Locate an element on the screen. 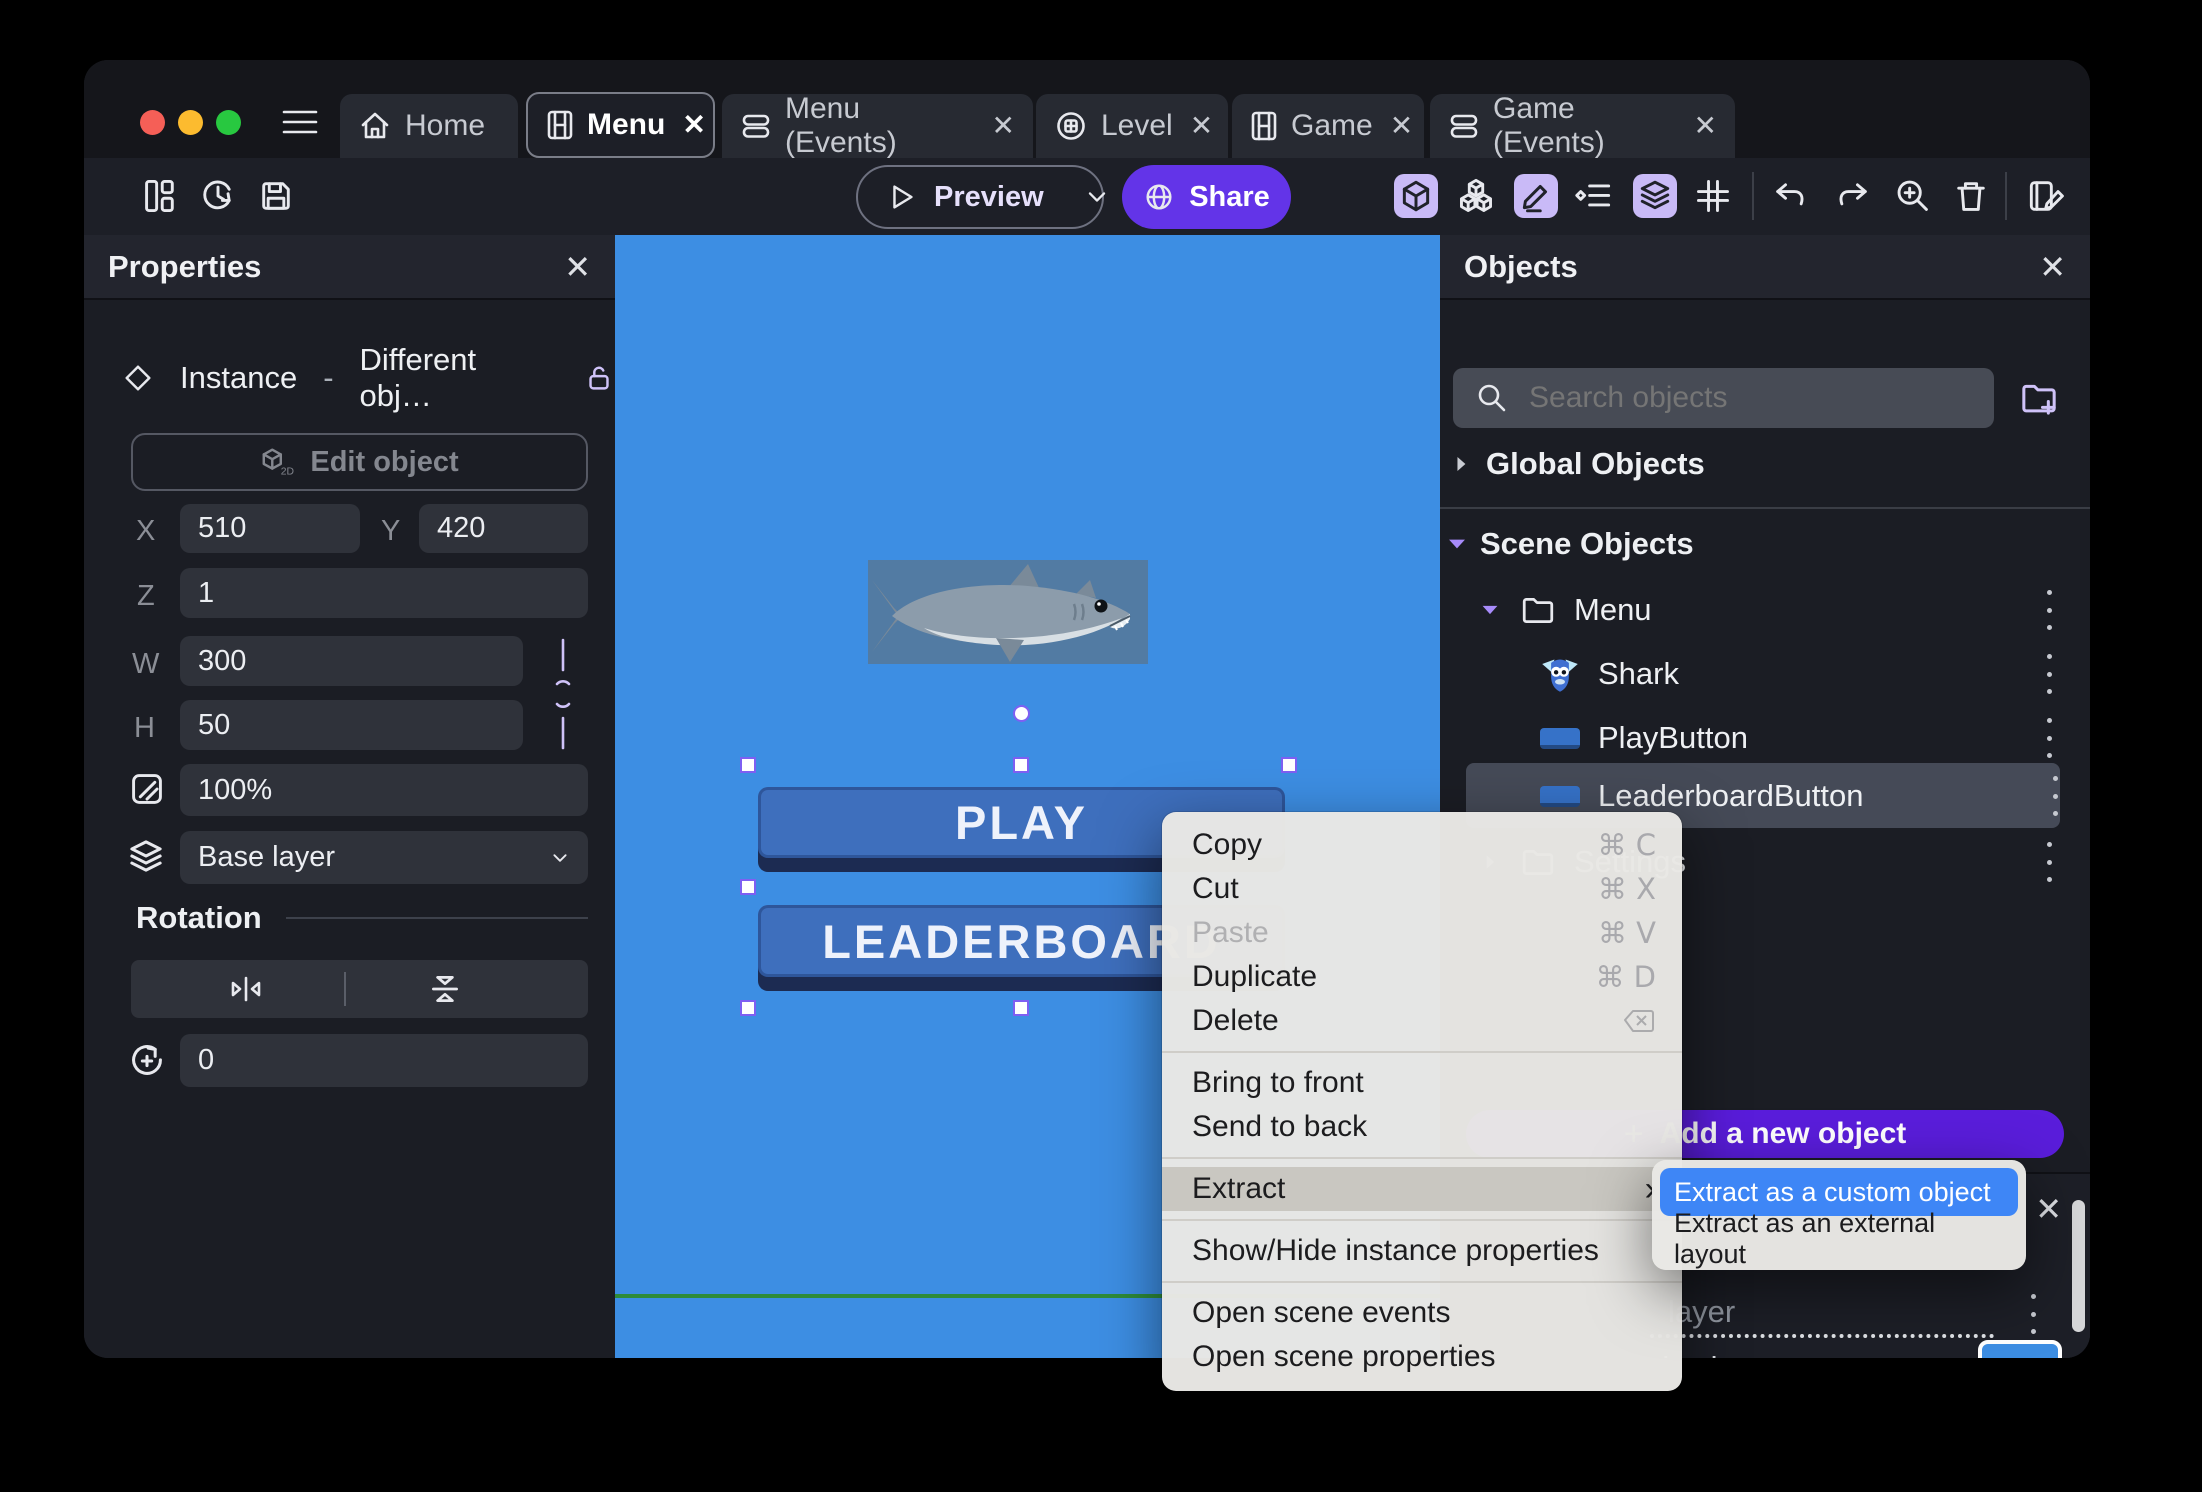 Image resolution: width=2202 pixels, height=1492 pixels. global-objects-label: Global Objects is located at coordinates (1595, 463).